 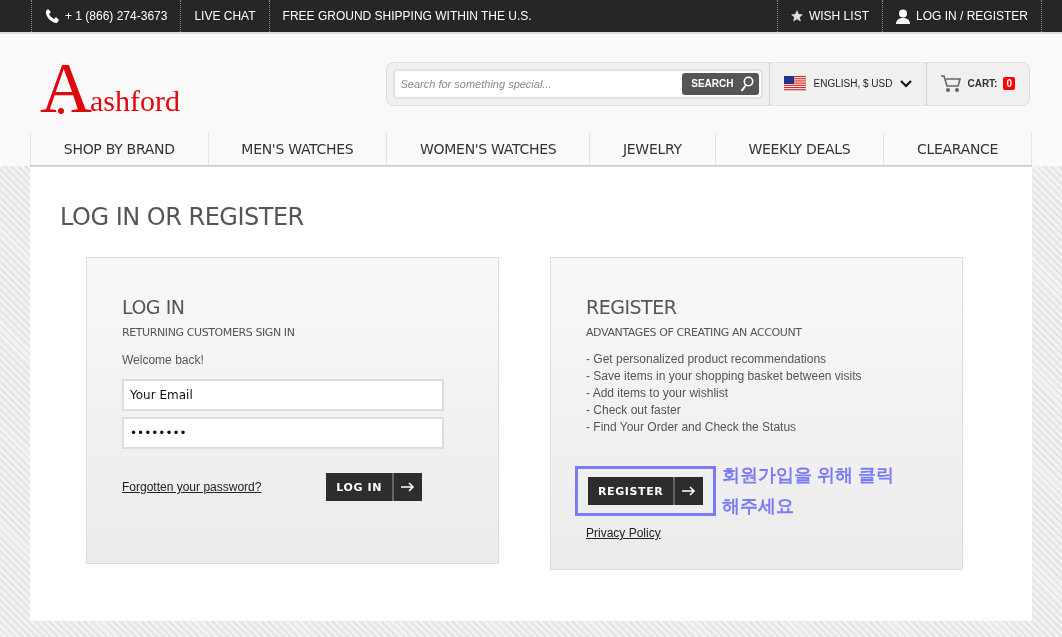 I want to click on panel-title: LOG IN, so click(x=154, y=307).